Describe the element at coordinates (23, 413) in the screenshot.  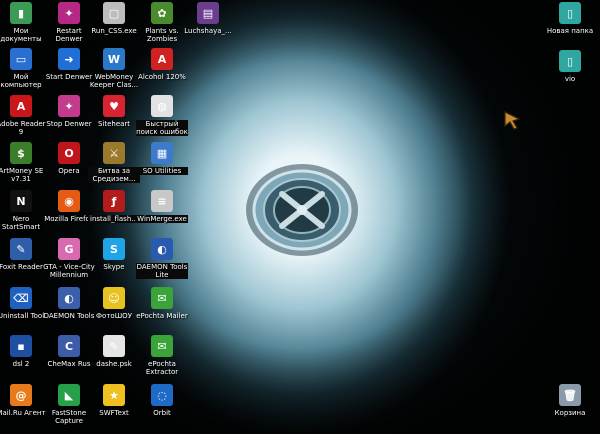
I see `desktop-icon-label: Mail.Ru Агент` at that location.